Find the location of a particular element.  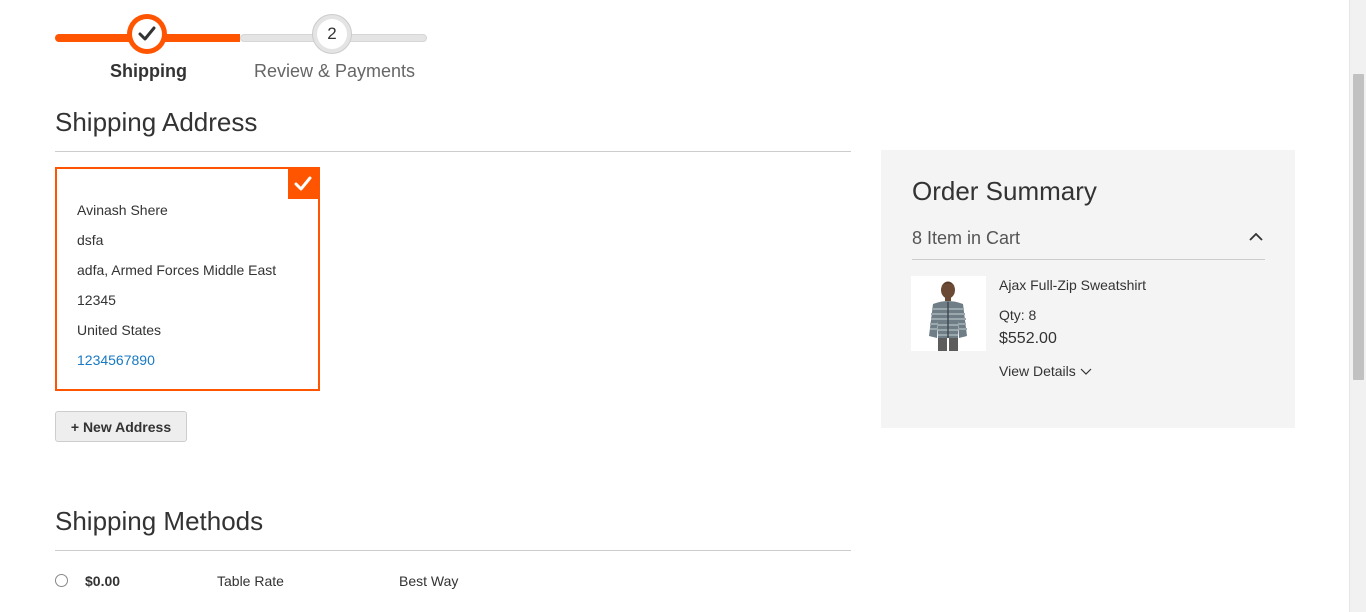

page-scrollbar is located at coordinates (1357, 306).